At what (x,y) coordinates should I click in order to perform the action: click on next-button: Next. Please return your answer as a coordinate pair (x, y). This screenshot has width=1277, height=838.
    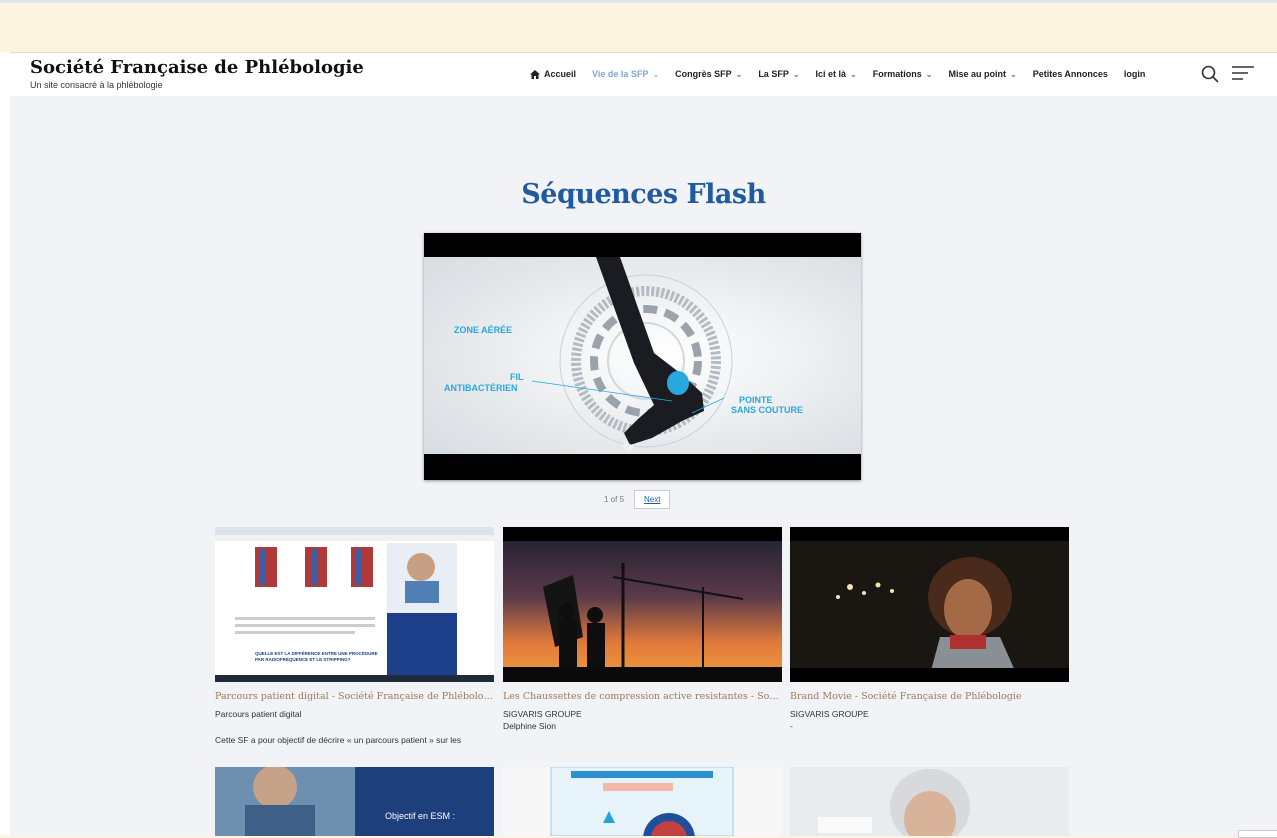
    Looking at the image, I should click on (652, 499).